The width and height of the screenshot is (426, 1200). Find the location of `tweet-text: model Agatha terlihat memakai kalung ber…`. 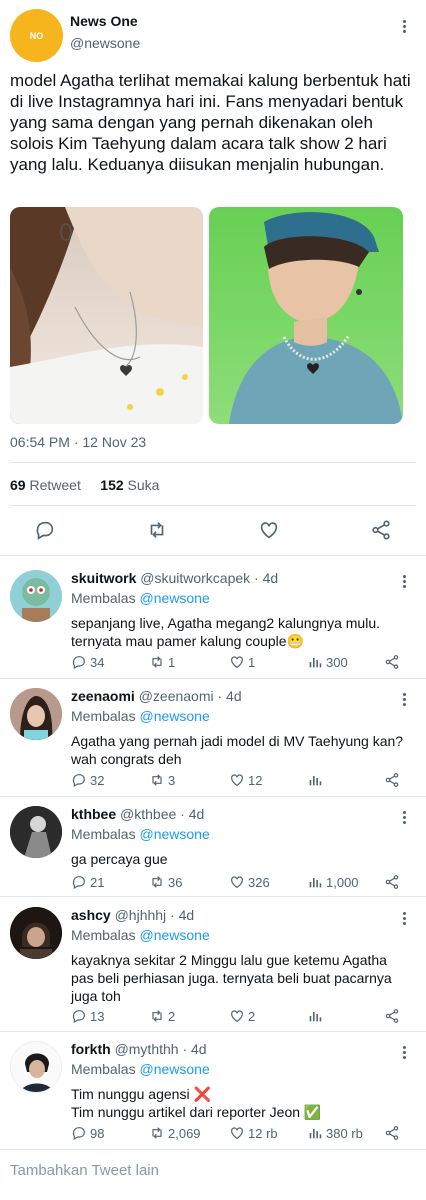

tweet-text: model Agatha terlihat memakai kalung ber… is located at coordinates (213, 122).